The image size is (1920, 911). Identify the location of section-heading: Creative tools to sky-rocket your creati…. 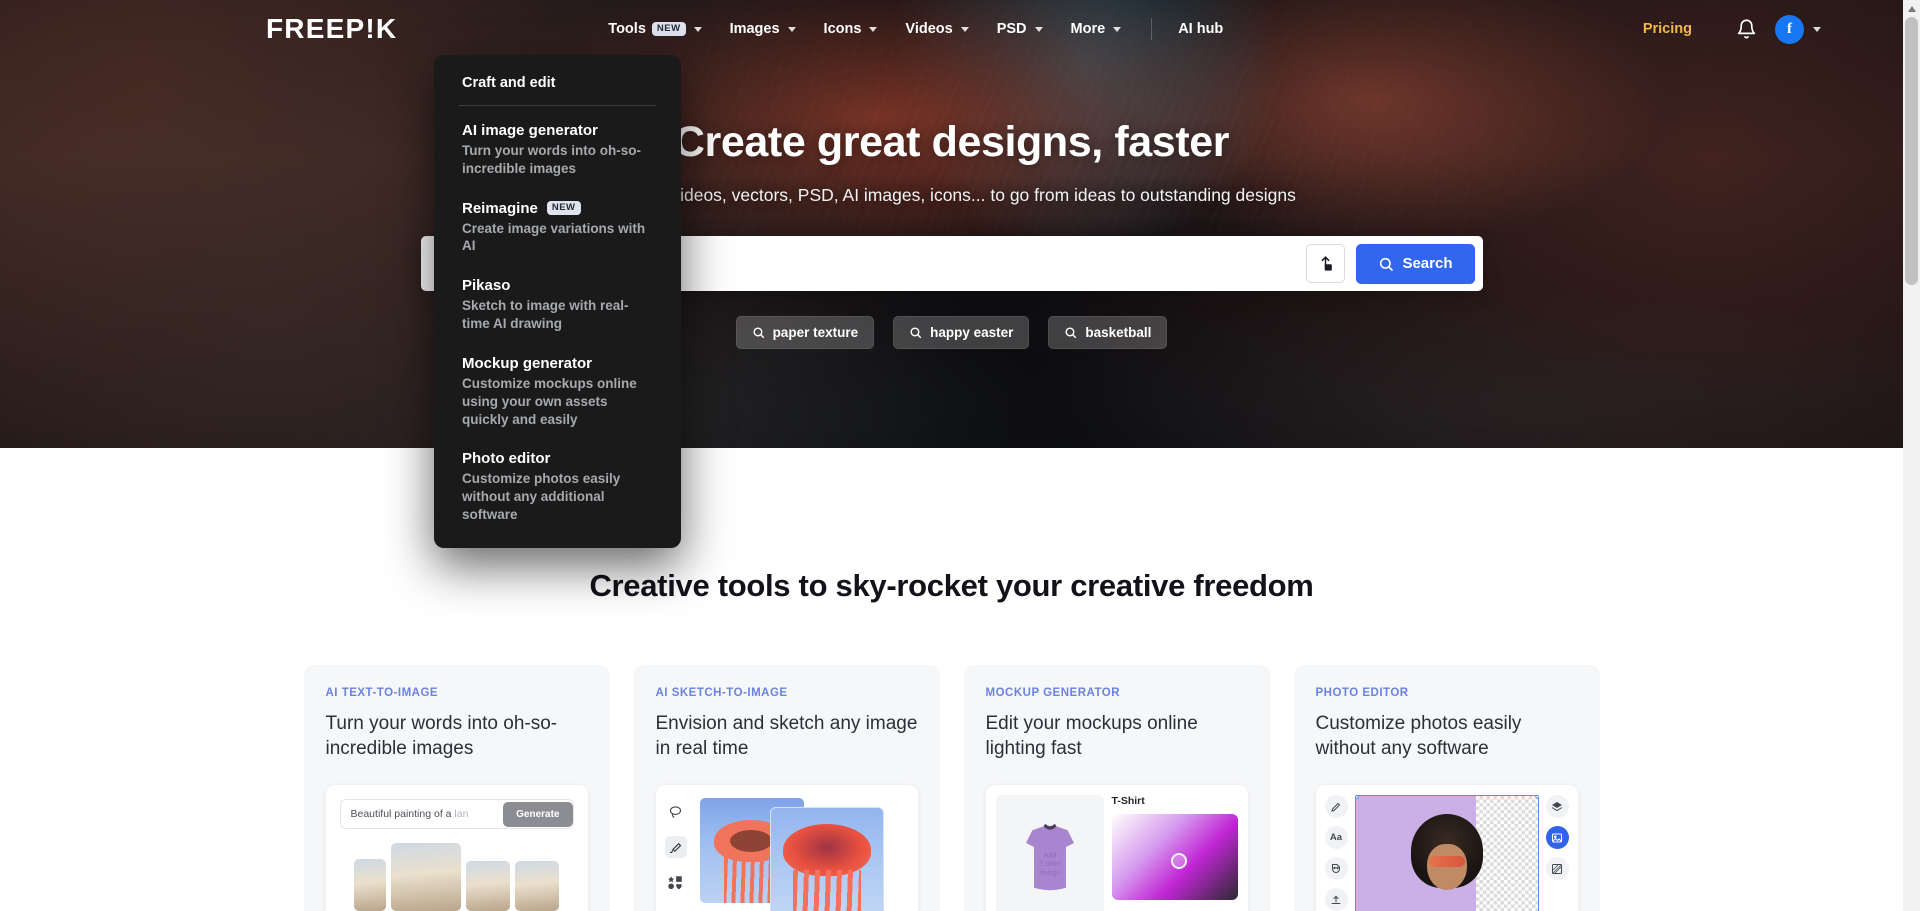
(951, 585).